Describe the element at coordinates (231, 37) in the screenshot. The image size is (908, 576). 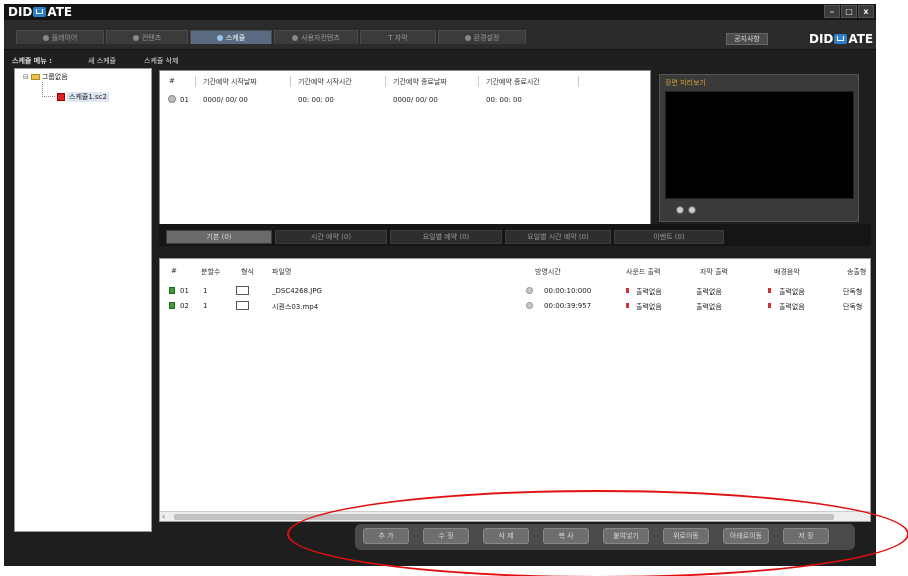
I see `tab-schedule: 스케쥴` at that location.